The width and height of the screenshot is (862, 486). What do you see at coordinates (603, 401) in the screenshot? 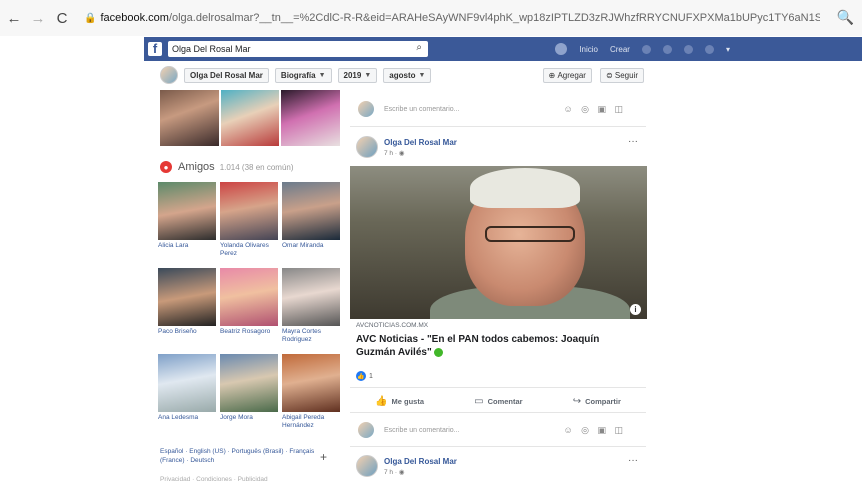
I see `share-label: Compartir` at bounding box center [603, 401].